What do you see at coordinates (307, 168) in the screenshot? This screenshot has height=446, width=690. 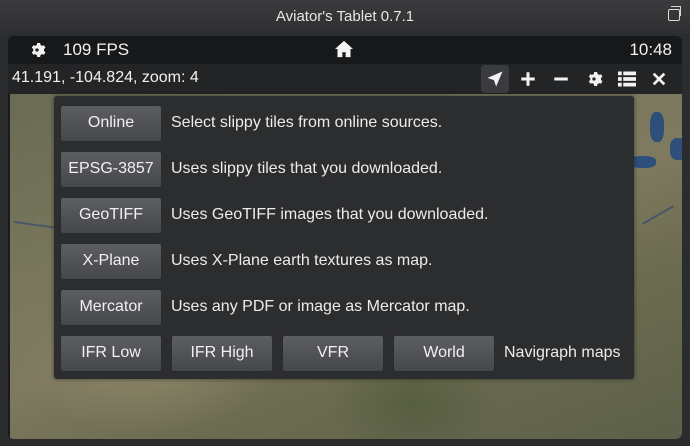 I see `epsg-3857-description: Uses slippy tiles that you downloaded.` at bounding box center [307, 168].